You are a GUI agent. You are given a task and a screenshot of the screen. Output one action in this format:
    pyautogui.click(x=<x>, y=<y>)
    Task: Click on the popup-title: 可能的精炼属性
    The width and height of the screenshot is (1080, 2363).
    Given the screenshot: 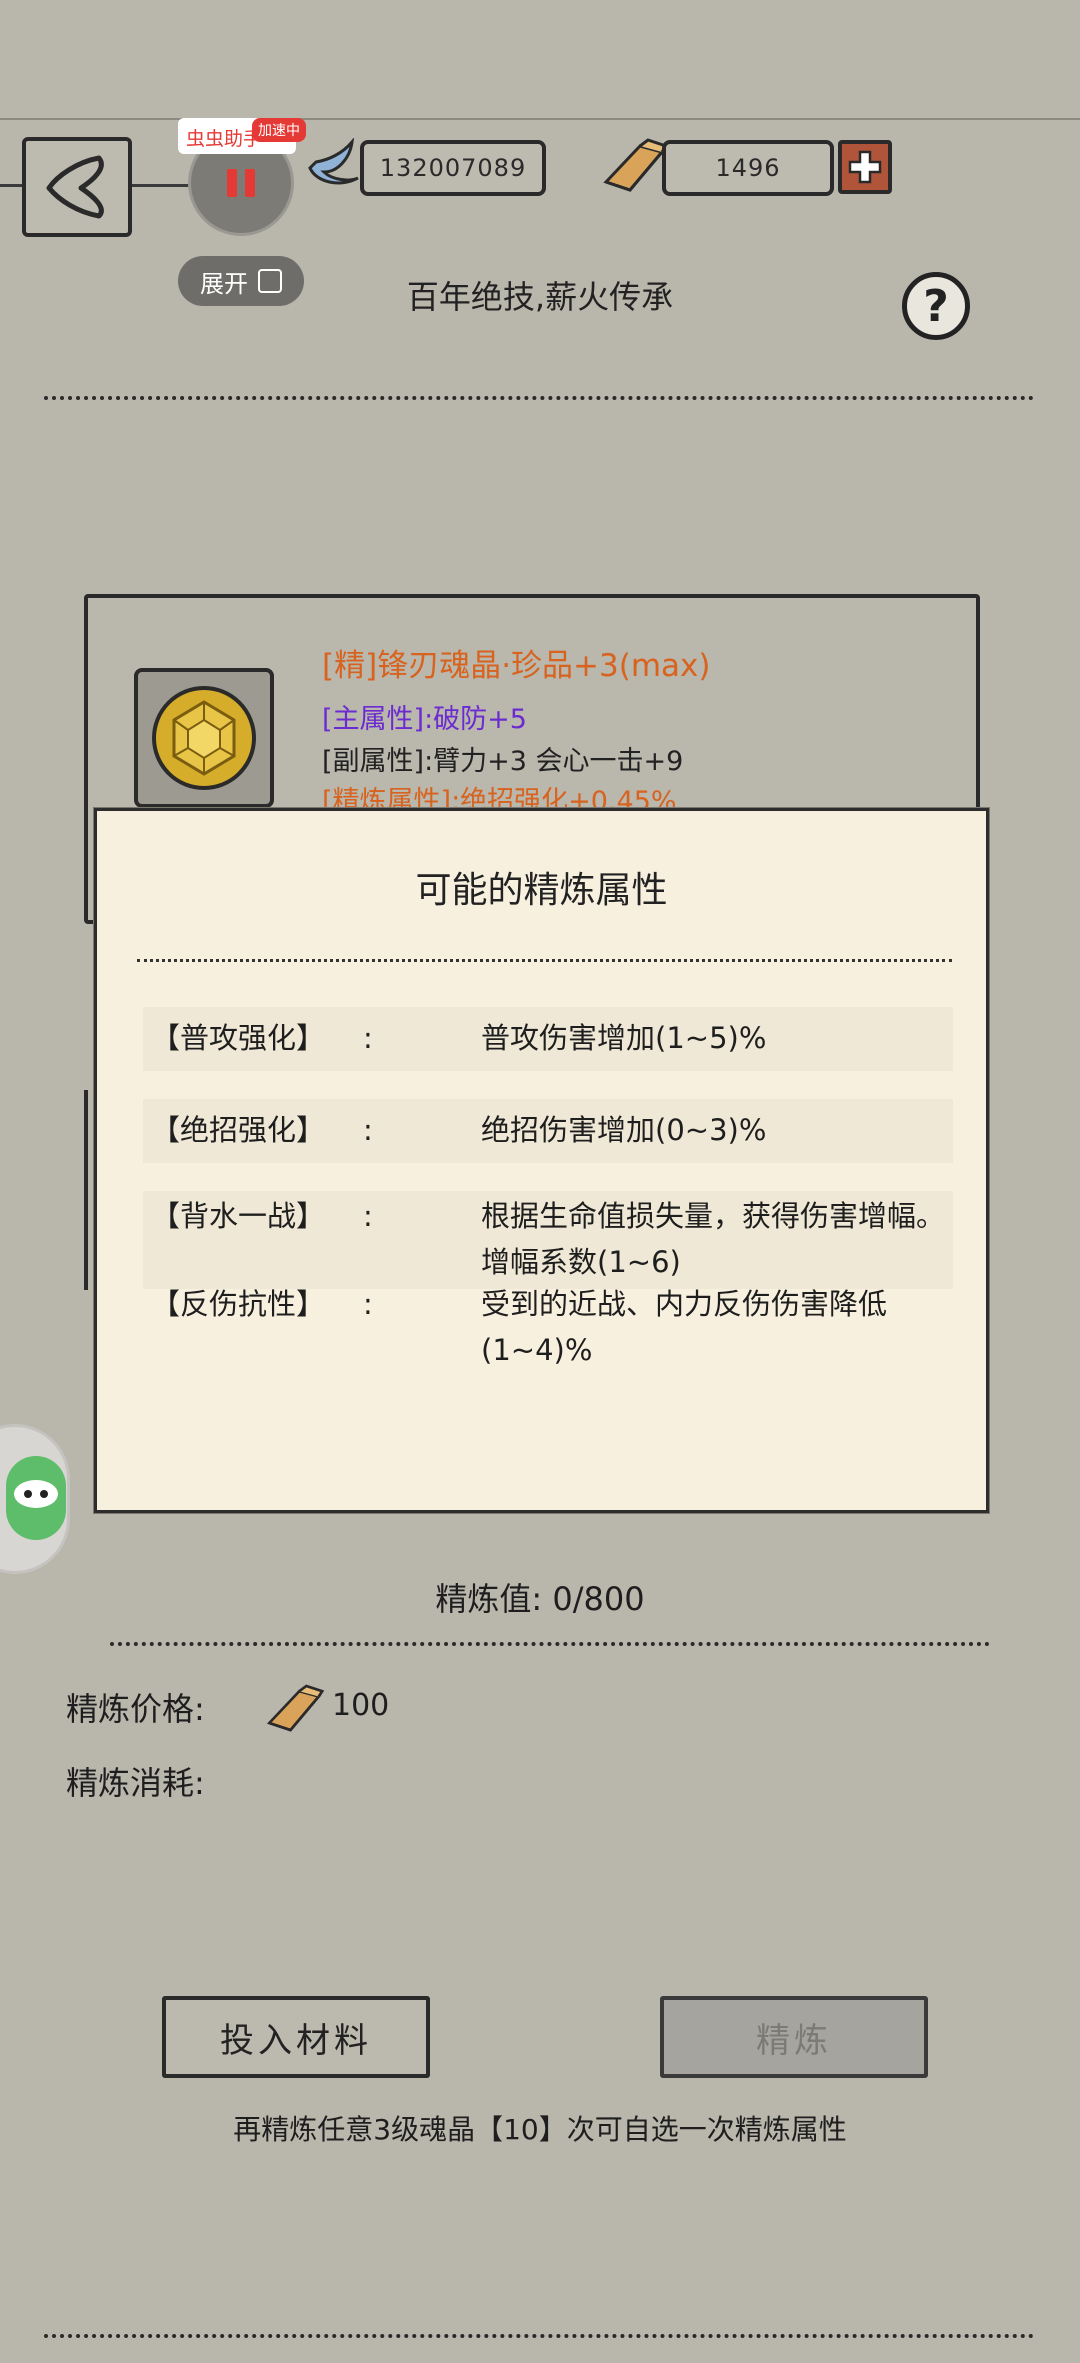 What is the action you would take?
    pyautogui.click(x=541, y=890)
    